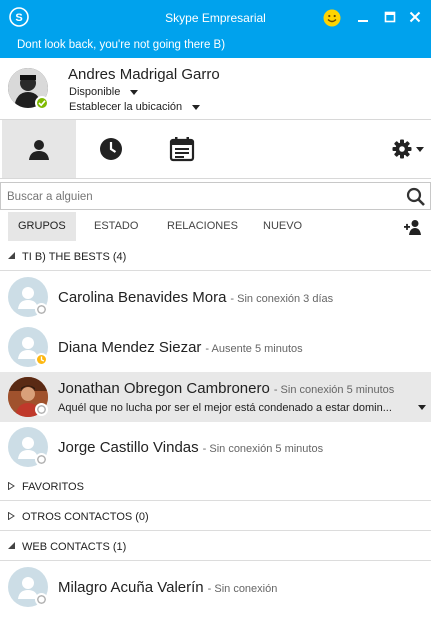  I want to click on minimize-icon, so click(363, 21).